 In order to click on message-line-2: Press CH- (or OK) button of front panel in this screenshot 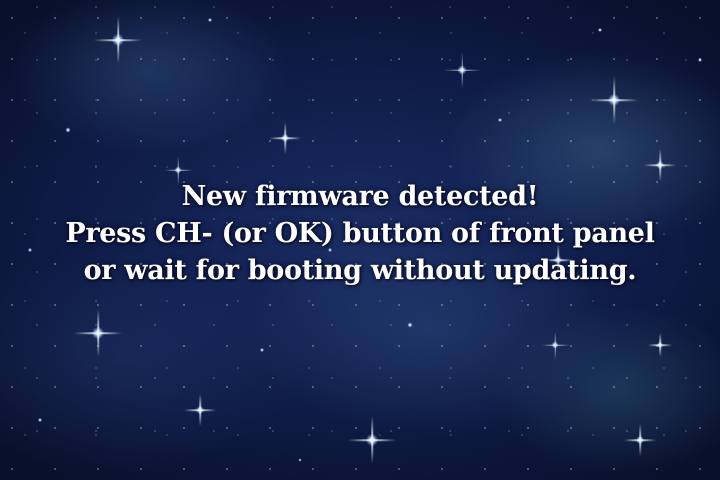, I will do `click(360, 233)`.